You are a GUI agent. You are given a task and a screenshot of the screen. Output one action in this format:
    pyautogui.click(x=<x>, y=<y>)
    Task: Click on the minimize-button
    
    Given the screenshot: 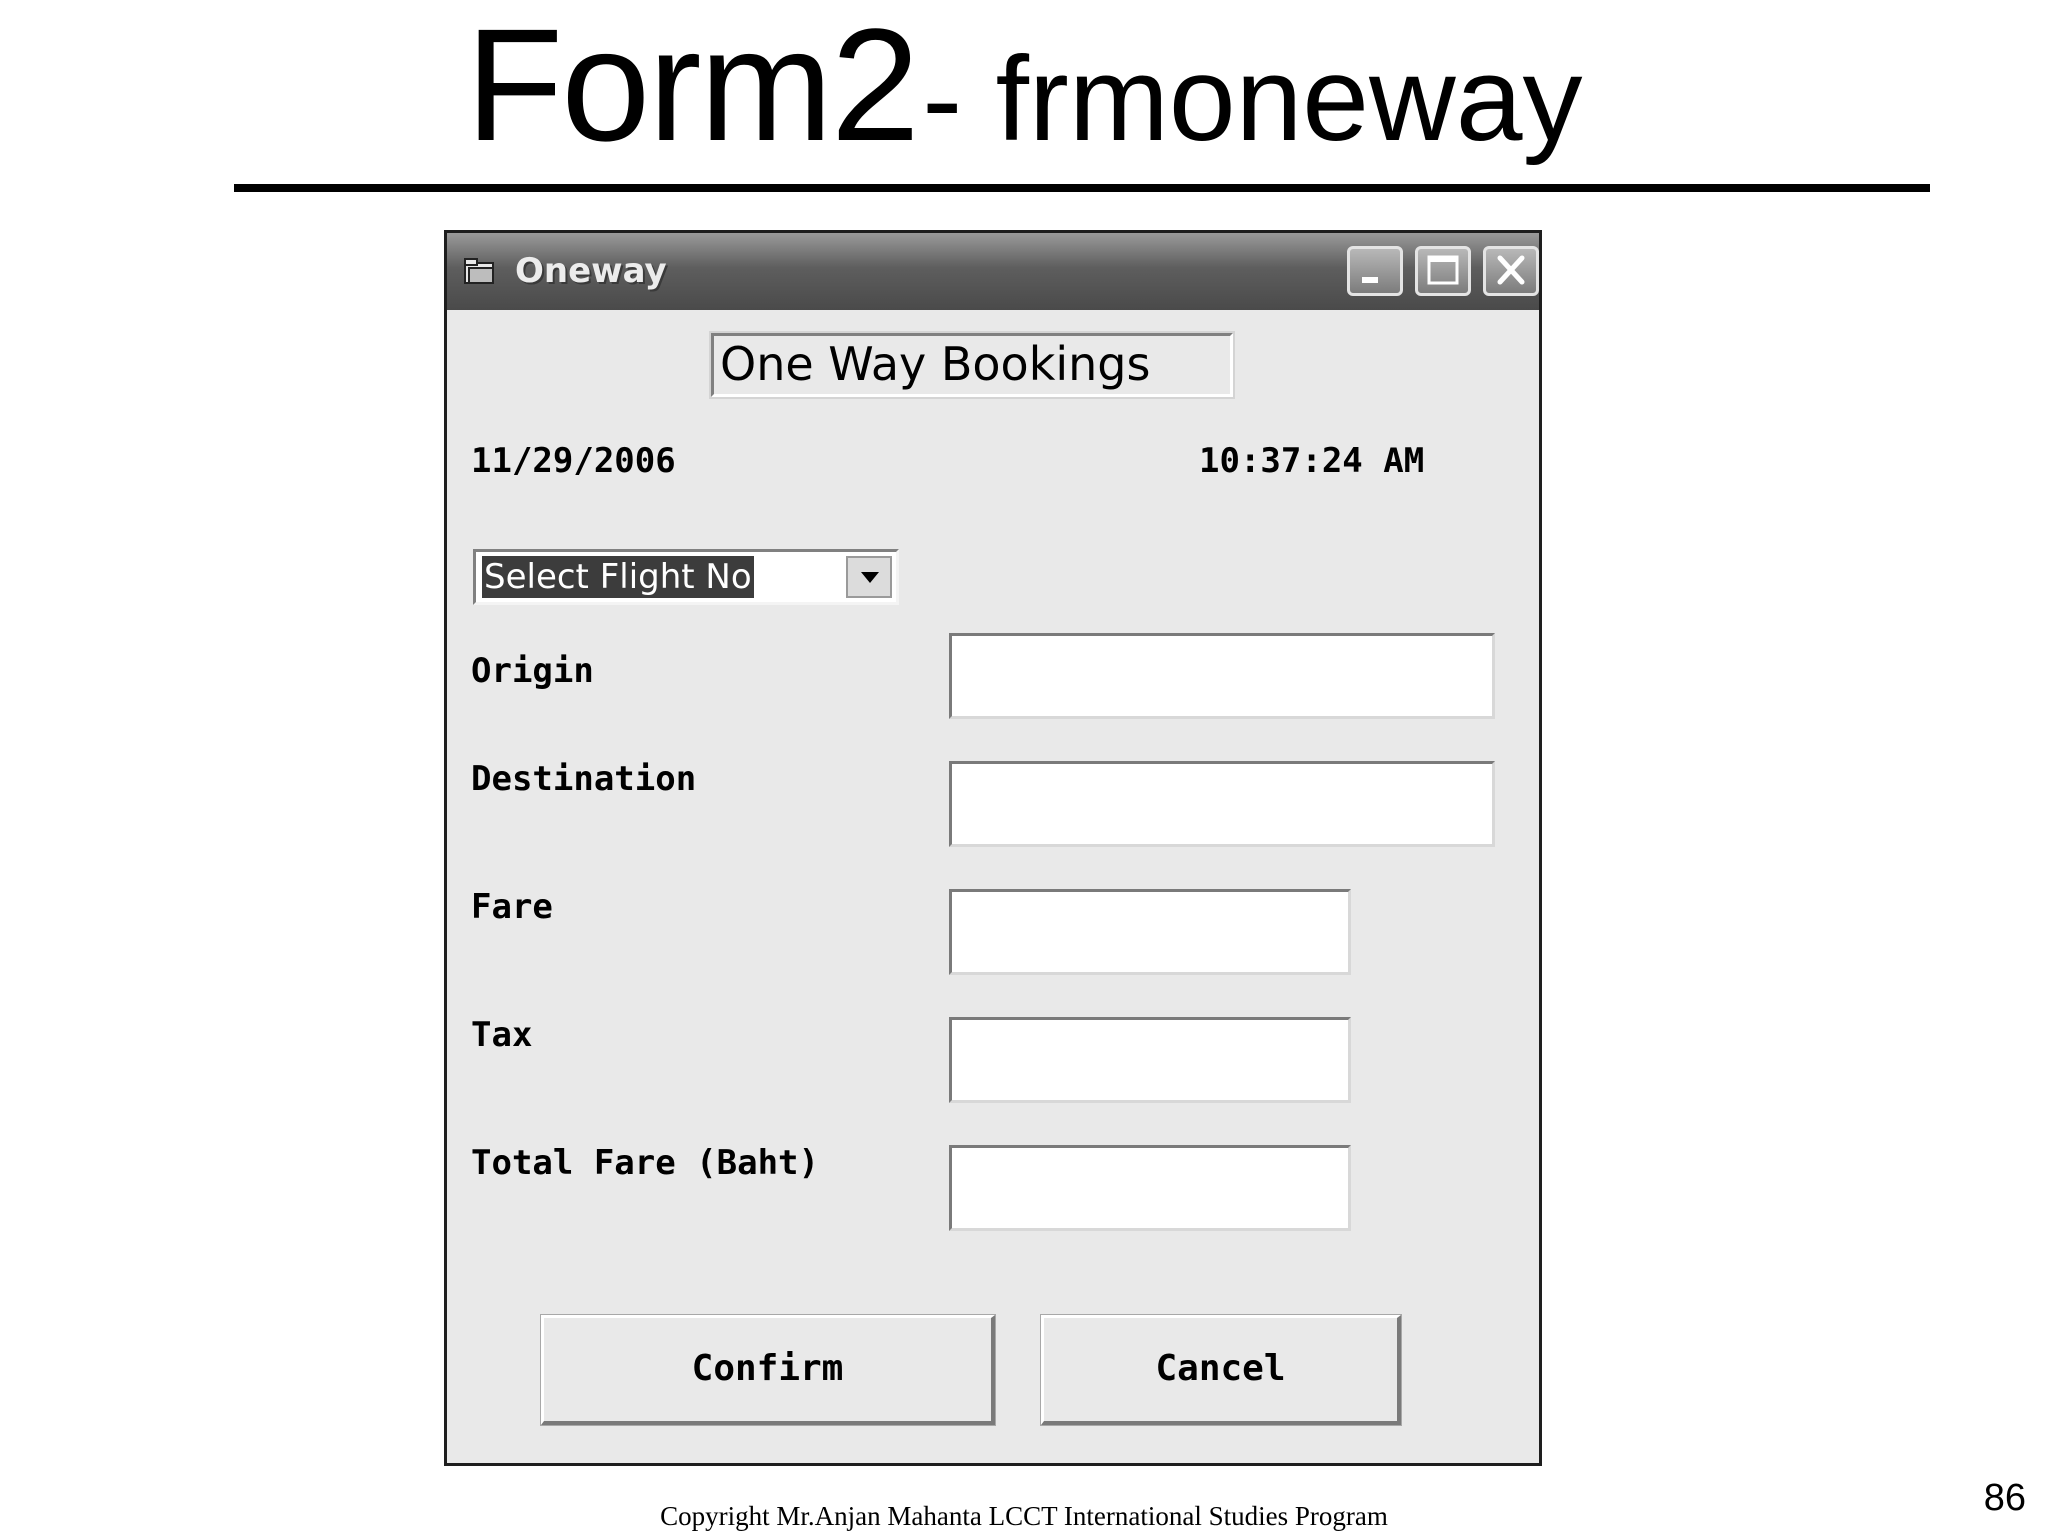 What is the action you would take?
    pyautogui.click(x=1375, y=271)
    